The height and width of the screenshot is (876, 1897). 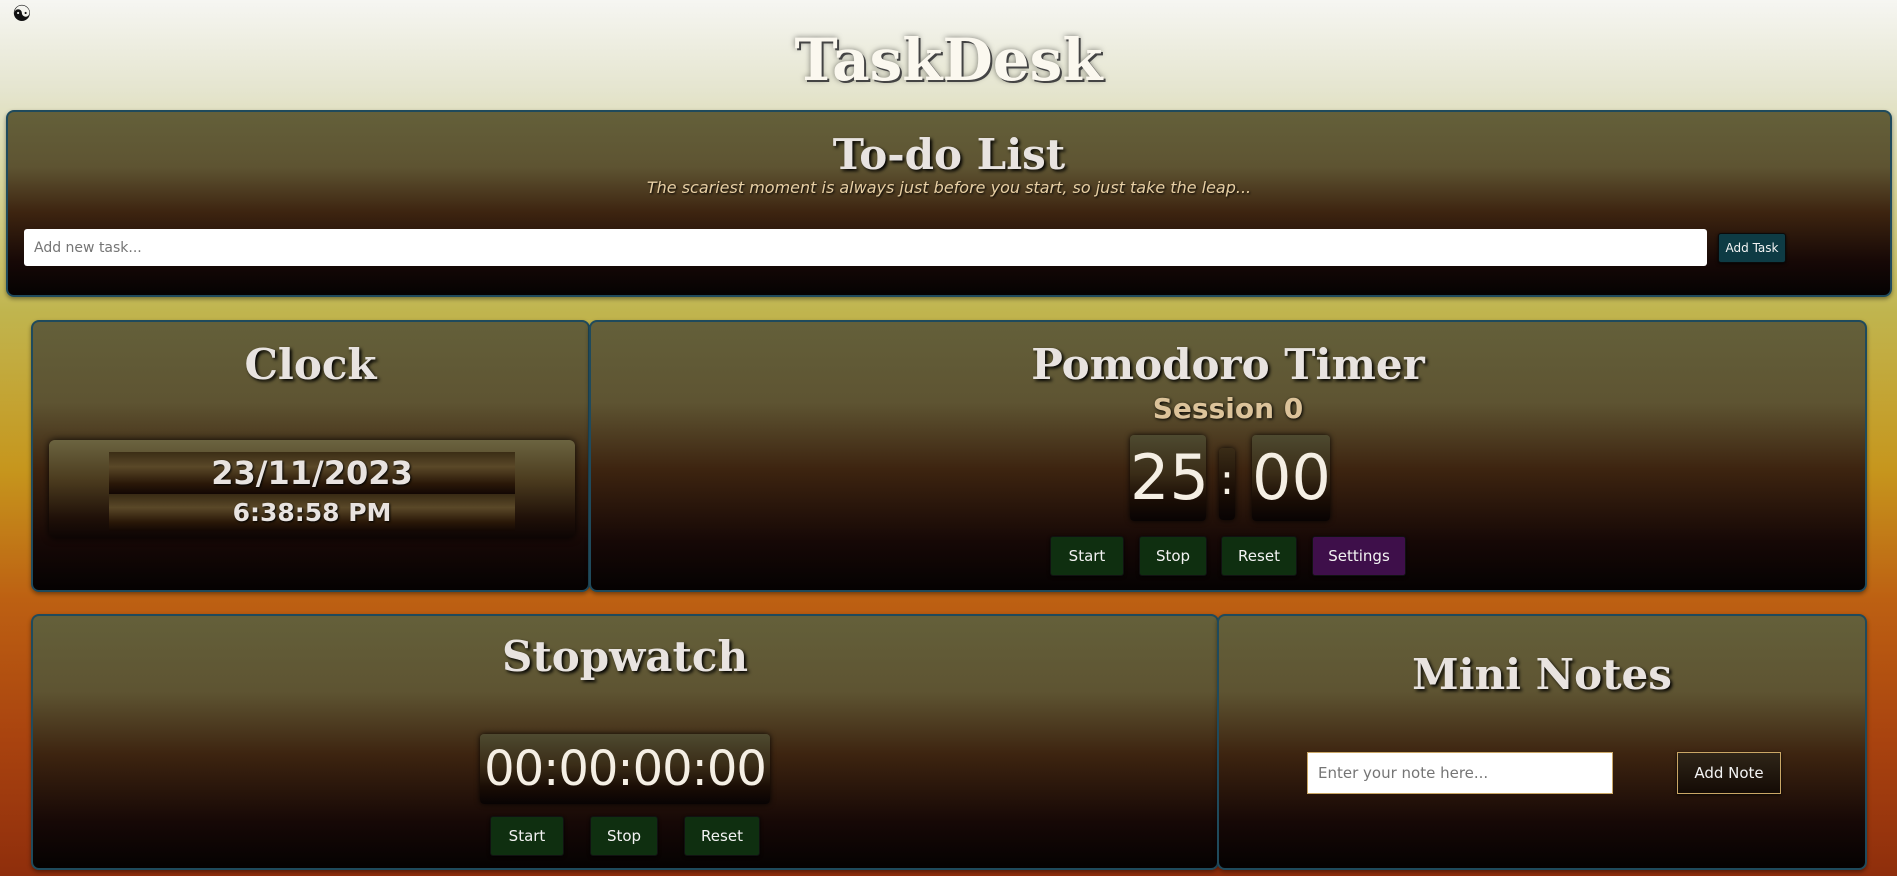 I want to click on pomodoro-reset-button: Reset, so click(x=1259, y=556).